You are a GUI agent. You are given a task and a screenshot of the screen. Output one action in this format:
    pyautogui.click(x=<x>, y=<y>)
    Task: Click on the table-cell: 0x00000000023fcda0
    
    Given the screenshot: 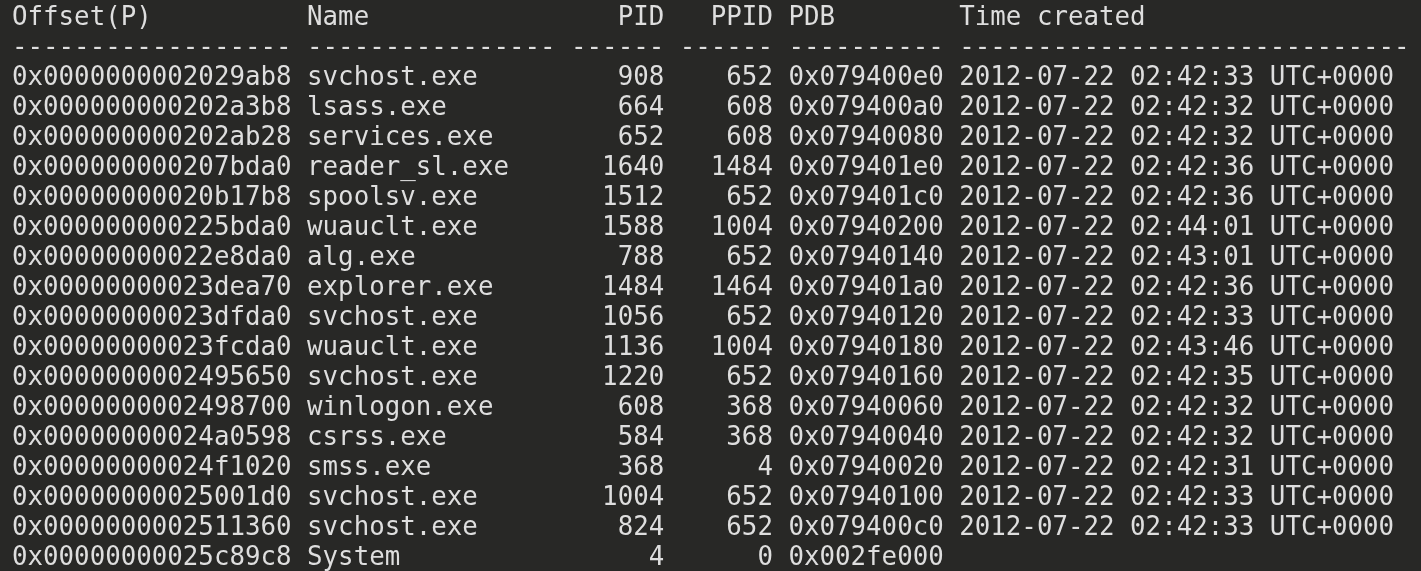 What is the action you would take?
    pyautogui.click(x=152, y=346)
    